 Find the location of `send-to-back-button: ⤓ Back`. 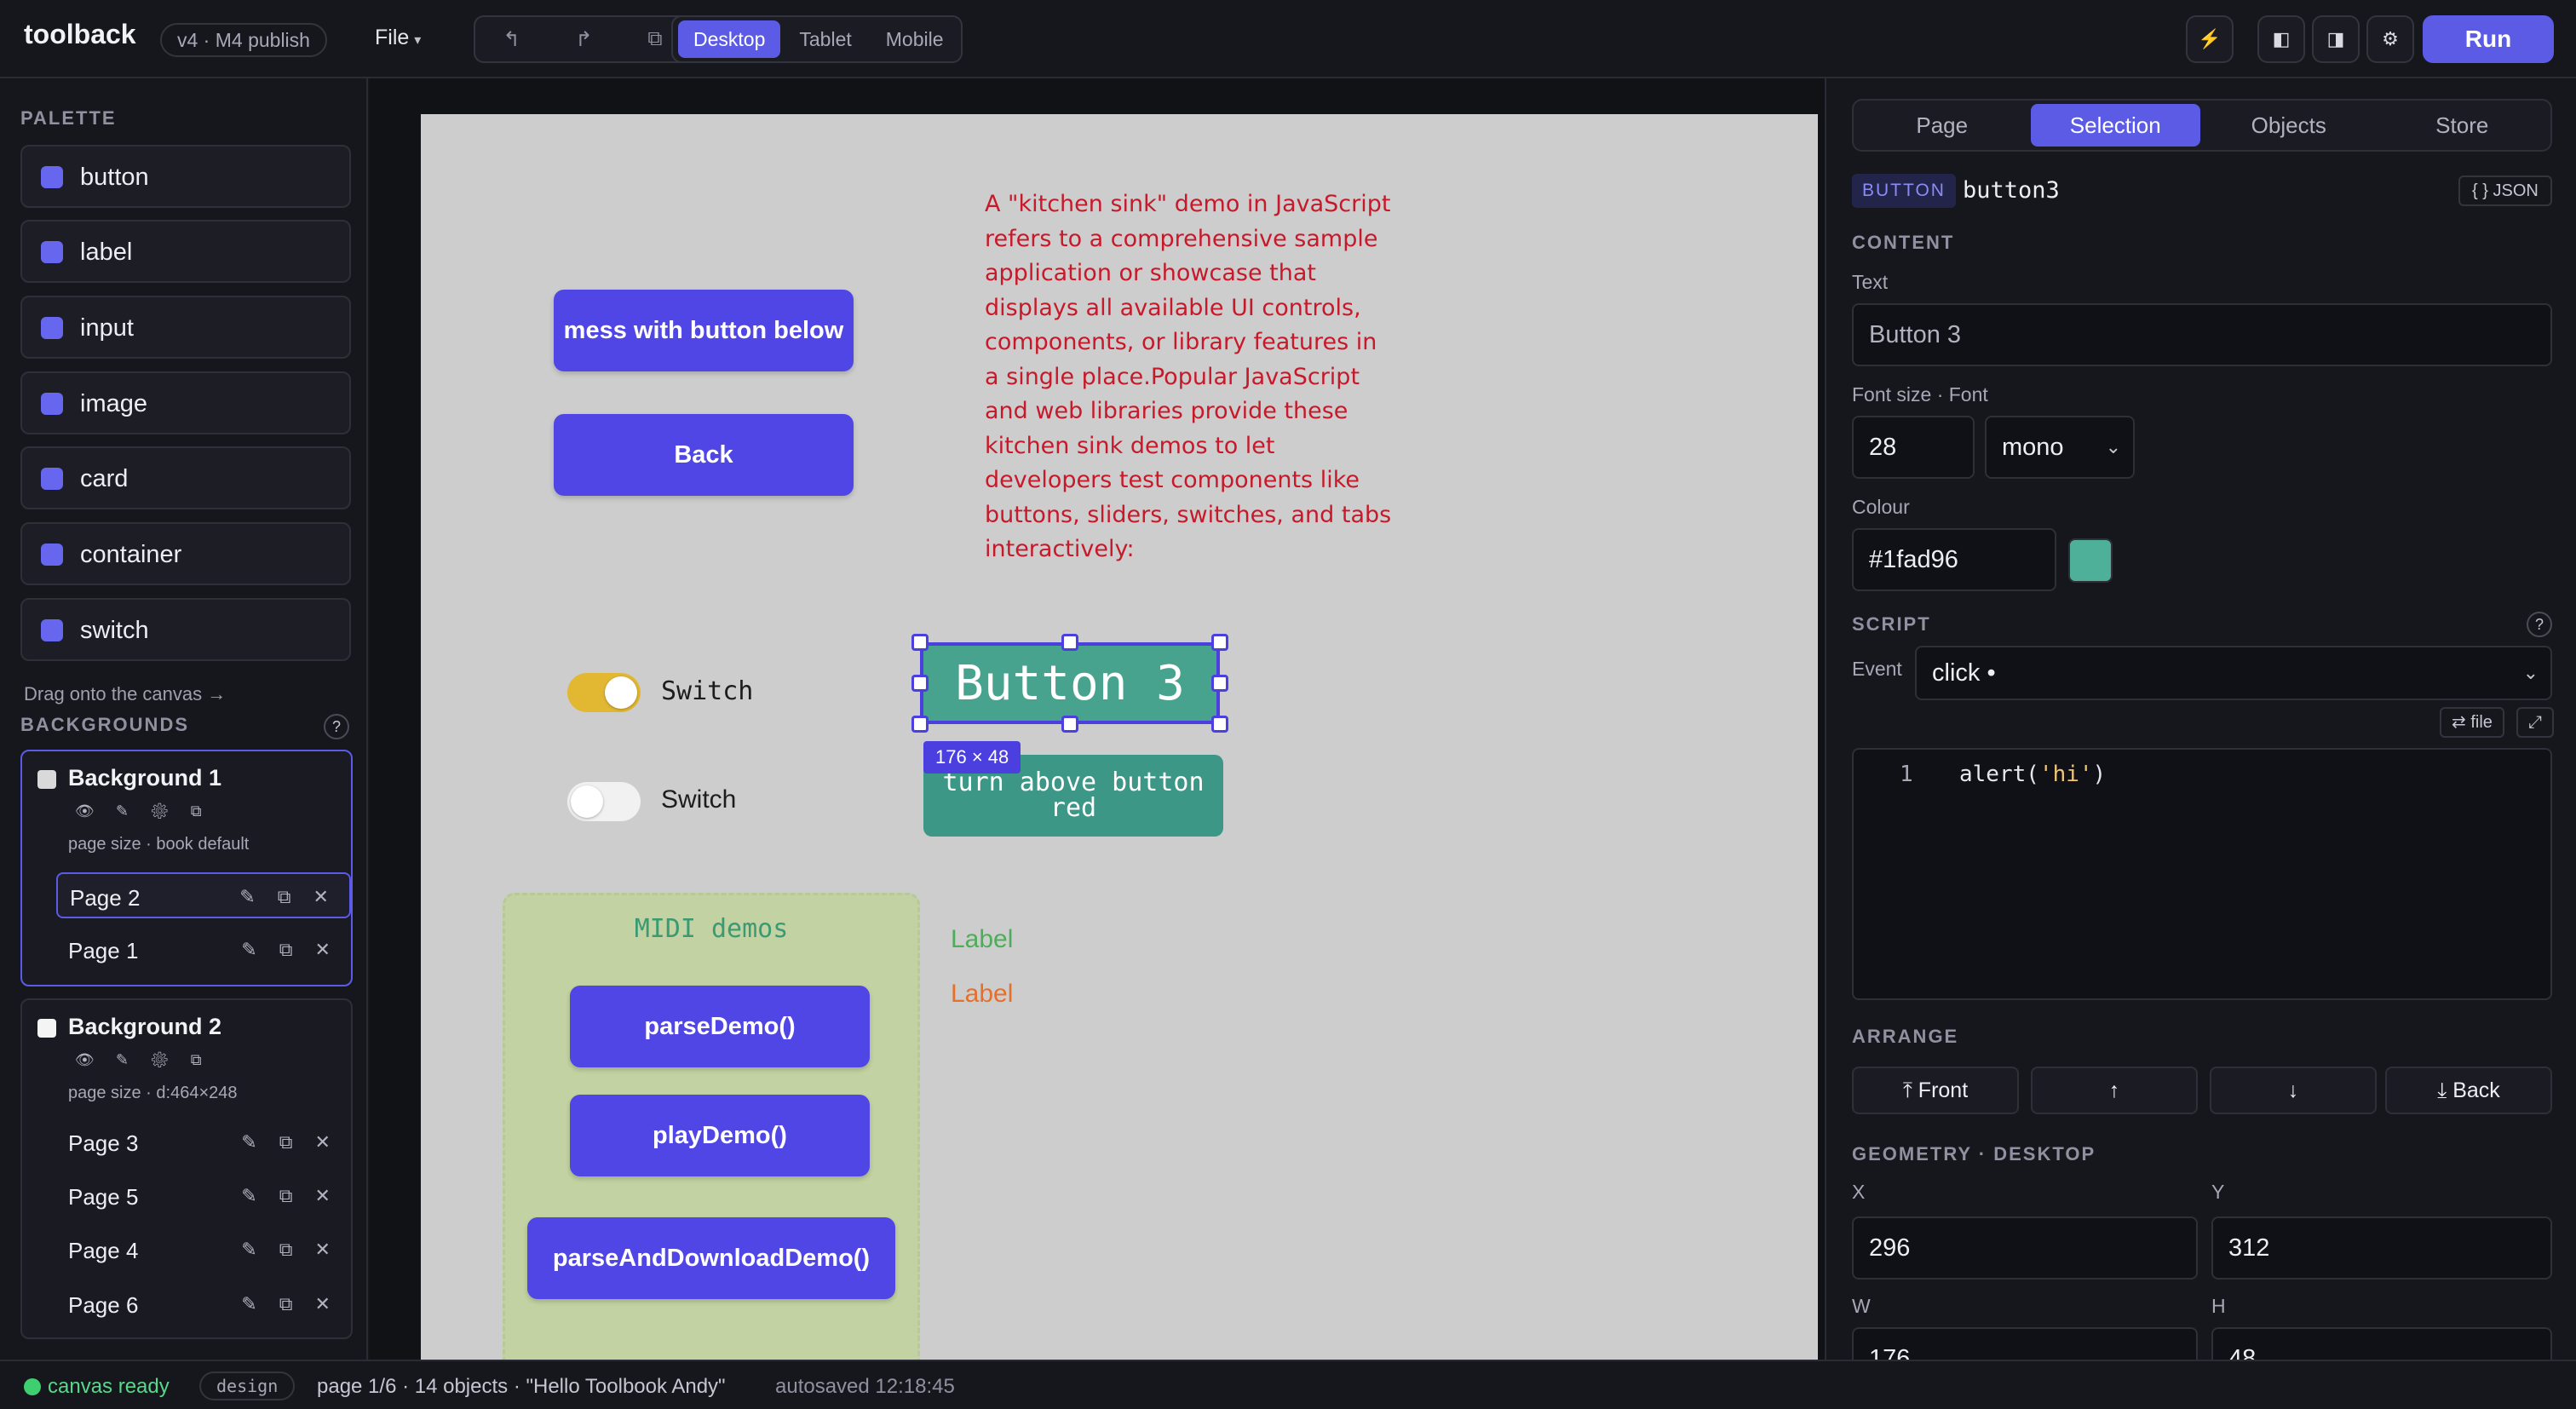

send-to-back-button: ⤓ Back is located at coordinates (2468, 1090).